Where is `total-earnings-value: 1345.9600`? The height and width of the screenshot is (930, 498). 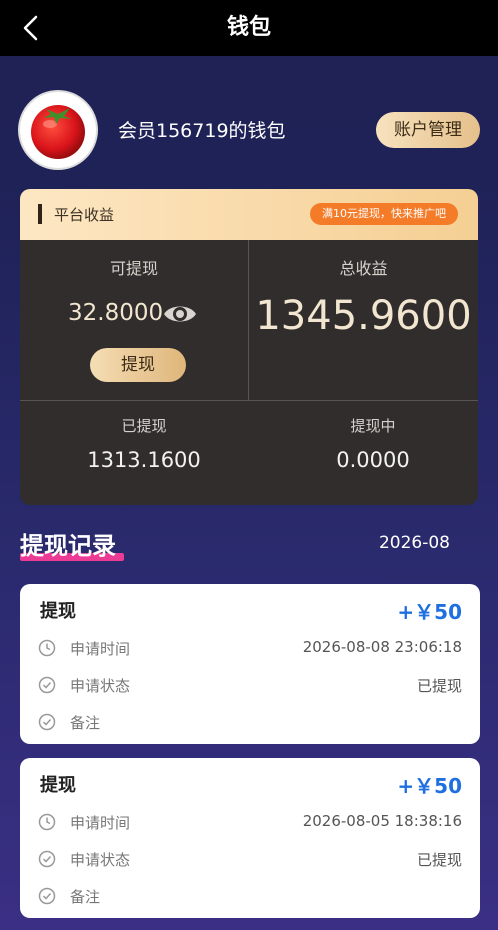
total-earnings-value: 1345.9600 is located at coordinates (363, 316).